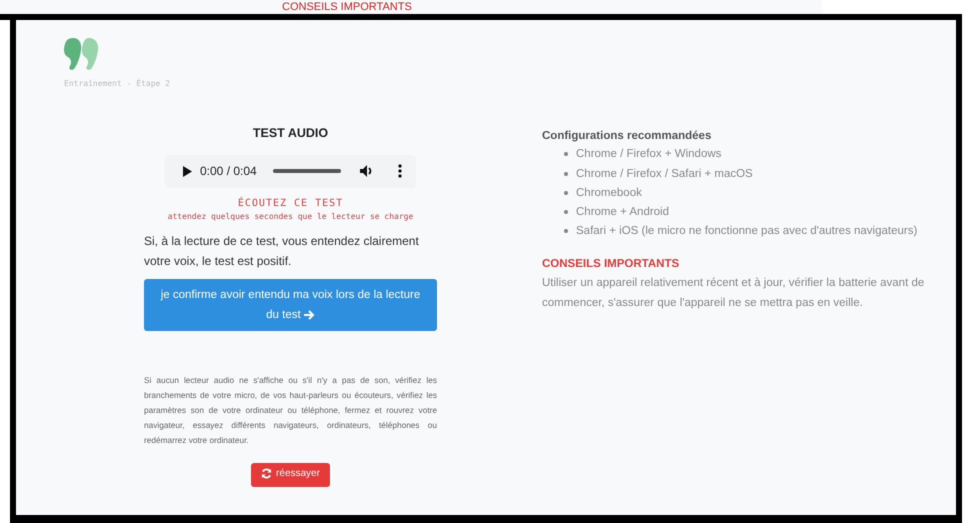 The image size is (972, 523). I want to click on tips-text: Utiliser un appareil relativement récent et à jour, vérifier la batterie avant de commencer, s'assurer que l'appareil ne se mettra pas en veille., so click(734, 293).